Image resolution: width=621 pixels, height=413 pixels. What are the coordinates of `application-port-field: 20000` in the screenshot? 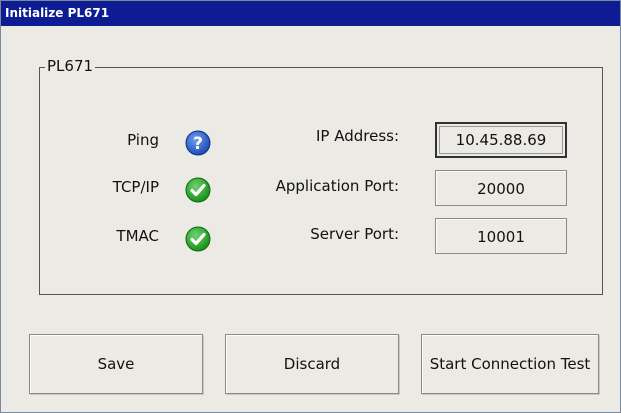 It's located at (501, 188).